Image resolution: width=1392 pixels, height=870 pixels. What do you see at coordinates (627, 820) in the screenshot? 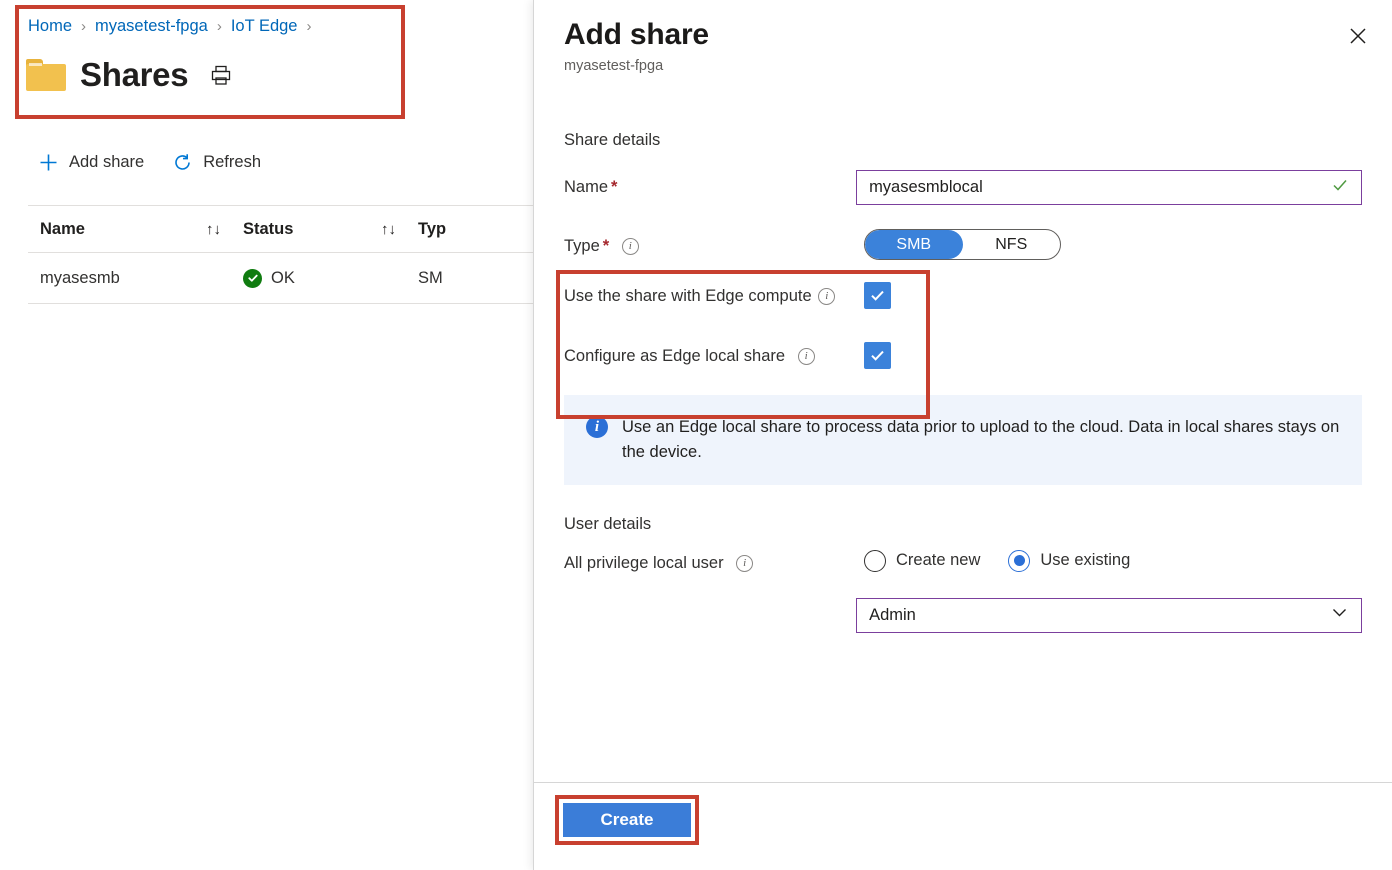
I see `create-button: Create` at bounding box center [627, 820].